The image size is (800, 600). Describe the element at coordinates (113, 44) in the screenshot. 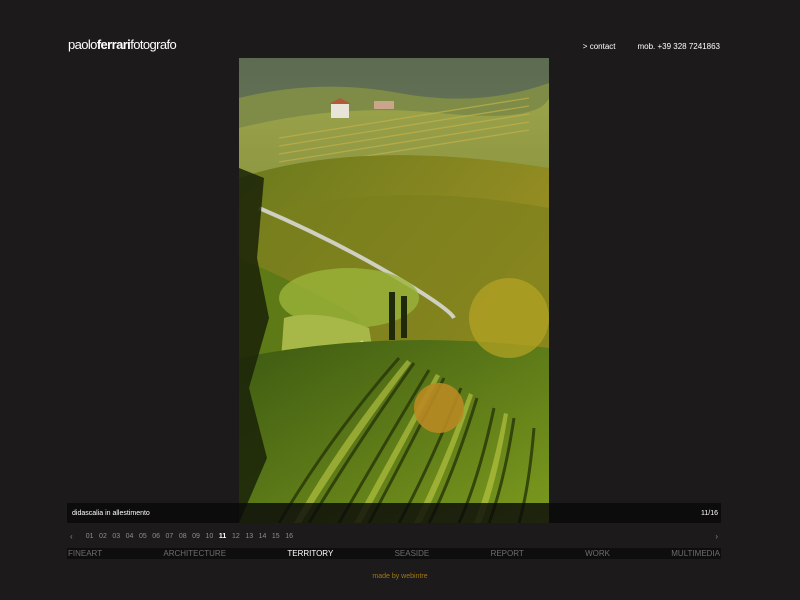

I see `logo-last-name: ferrari` at that location.